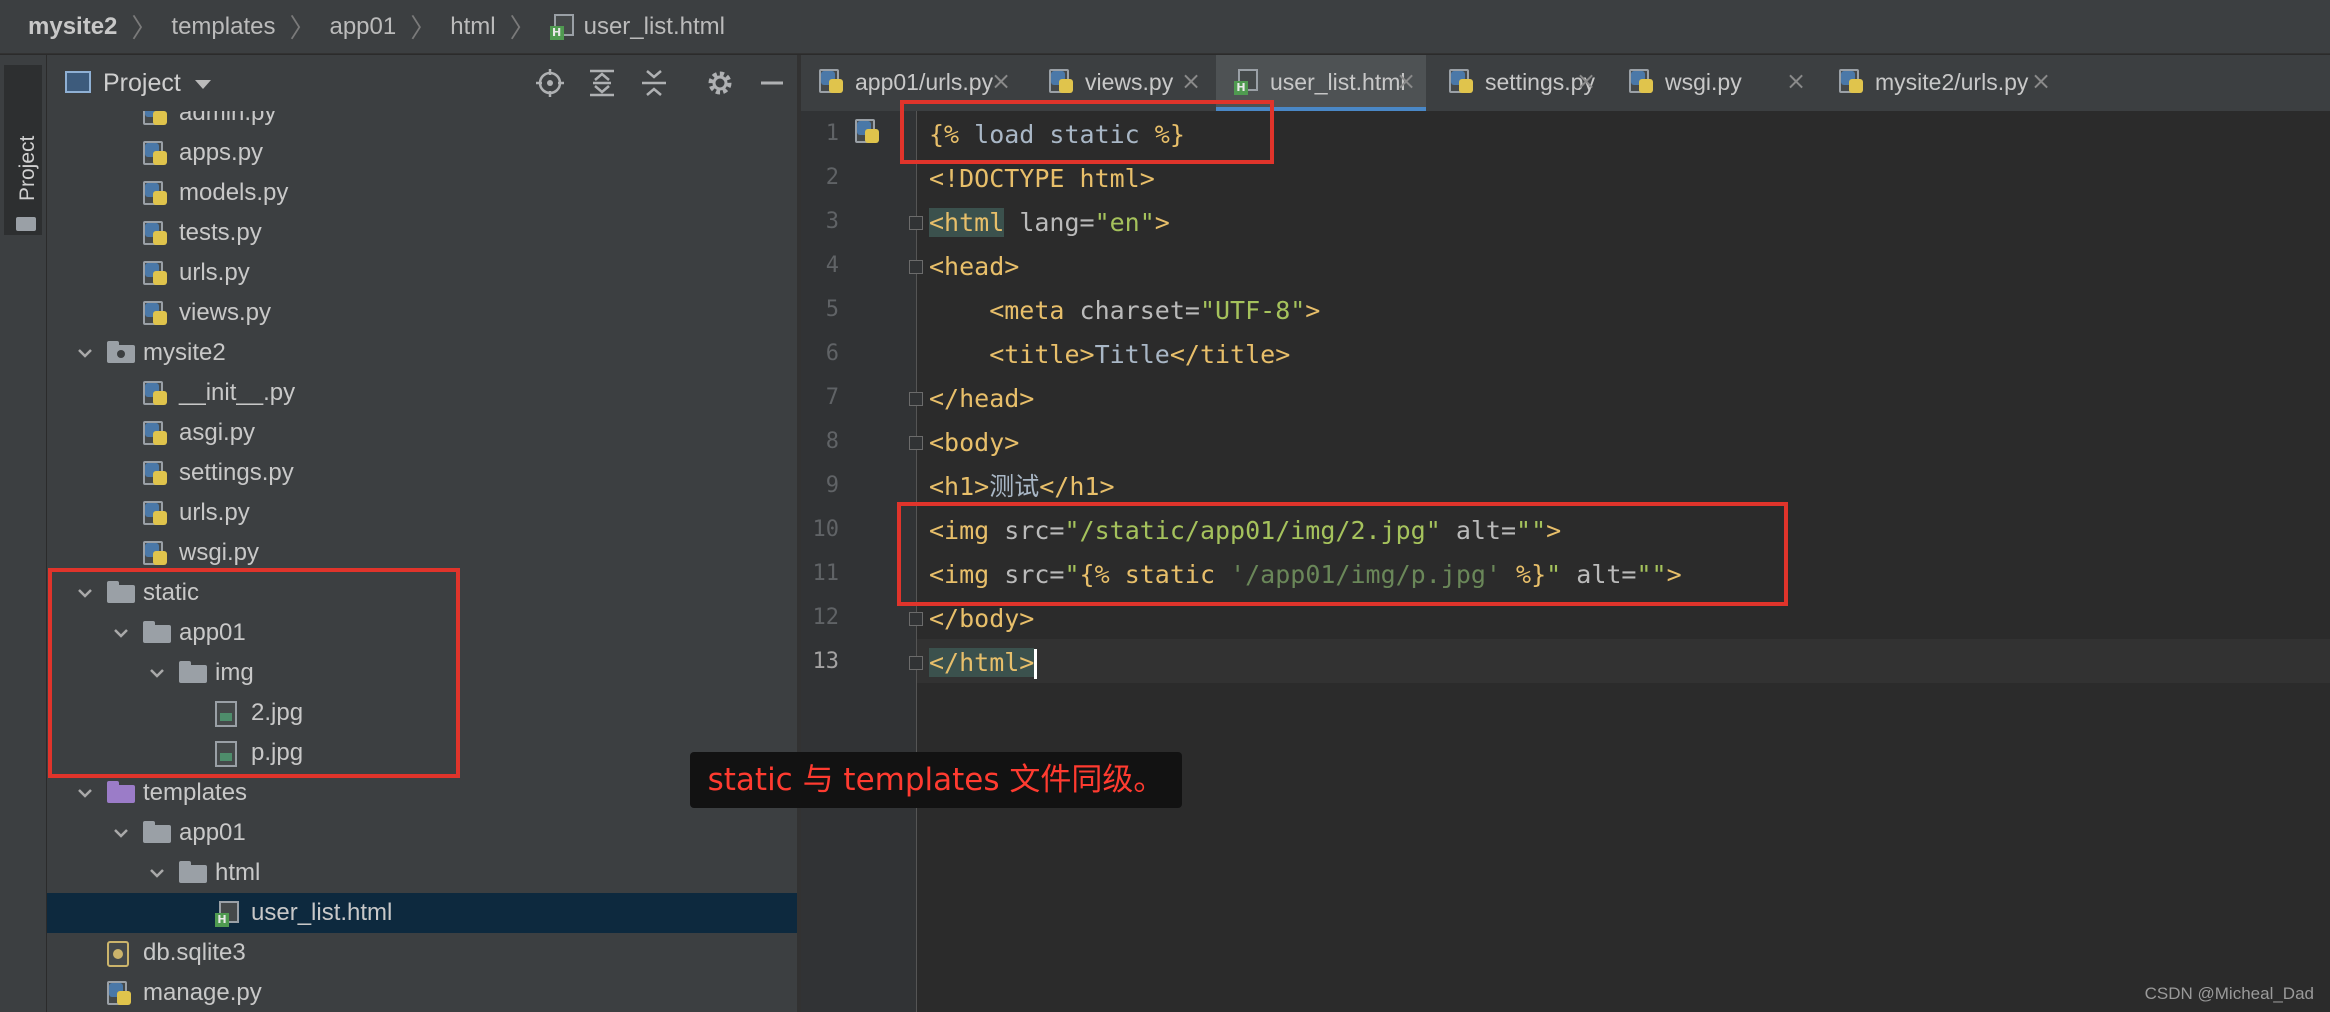 The image size is (2330, 1012). What do you see at coordinates (1087, 132) in the screenshot?
I see `annotation-box-load-static` at bounding box center [1087, 132].